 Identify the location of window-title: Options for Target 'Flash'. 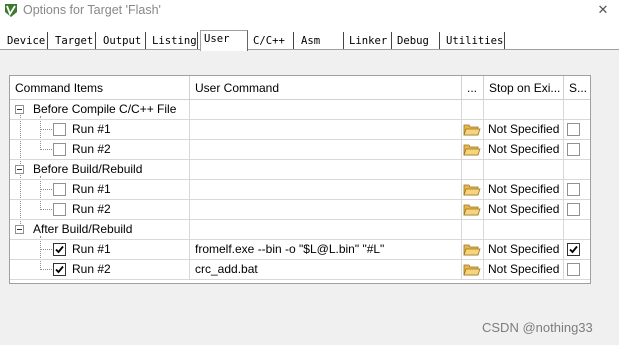
(92, 10).